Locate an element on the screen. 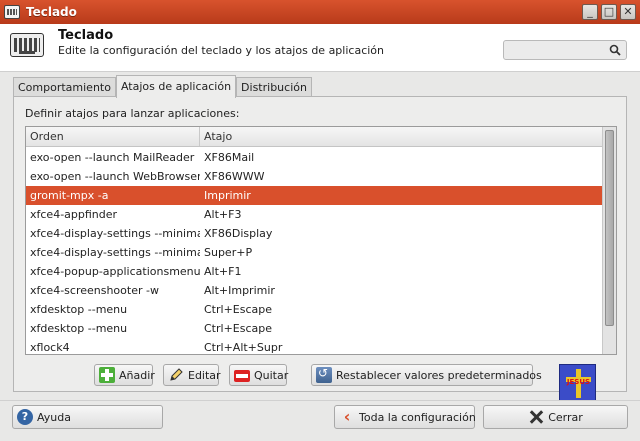 This screenshot has width=640, height=441. close-button: Cerrar is located at coordinates (555, 417).